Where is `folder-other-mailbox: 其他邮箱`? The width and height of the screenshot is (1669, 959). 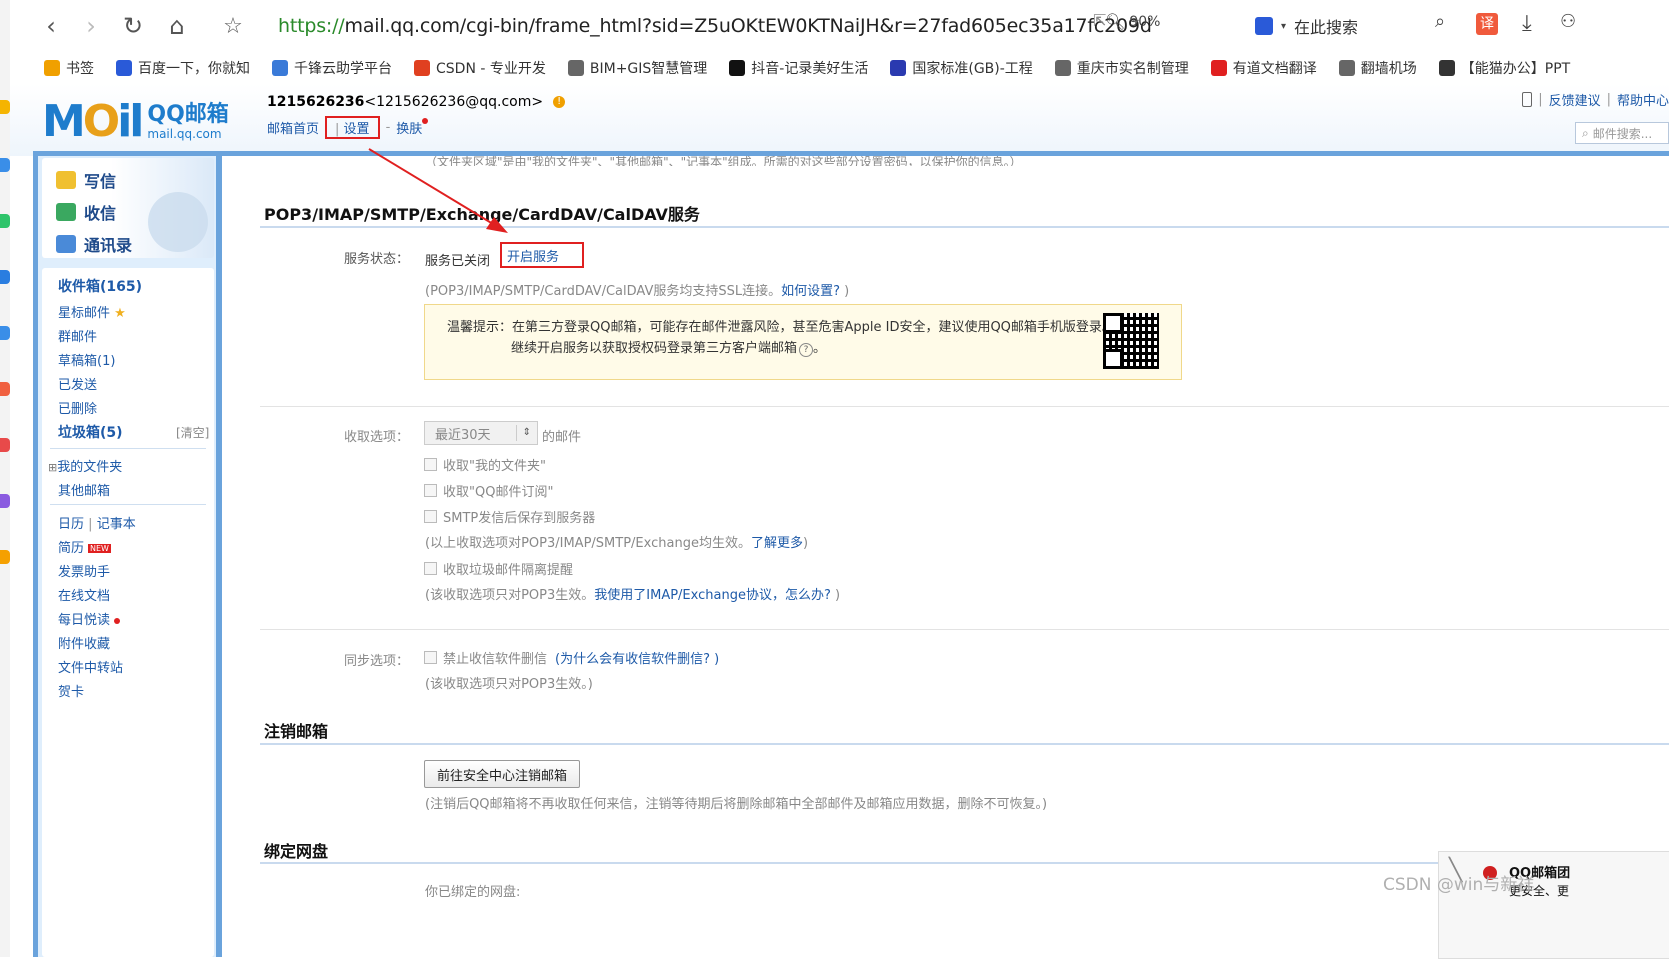 folder-other-mailbox: 其他邮箱 is located at coordinates (84, 489).